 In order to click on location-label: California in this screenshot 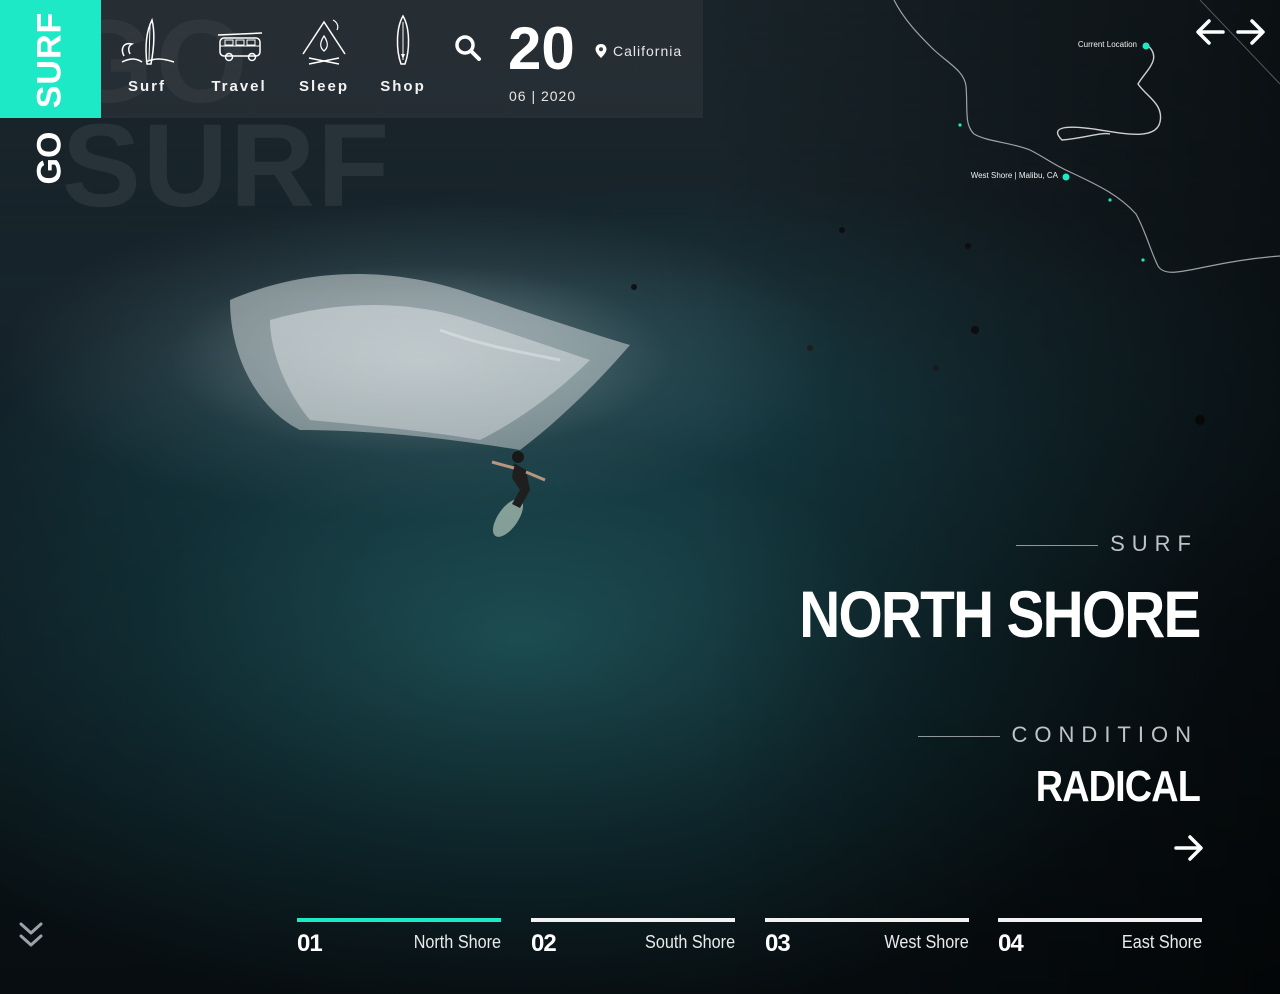, I will do `click(648, 51)`.